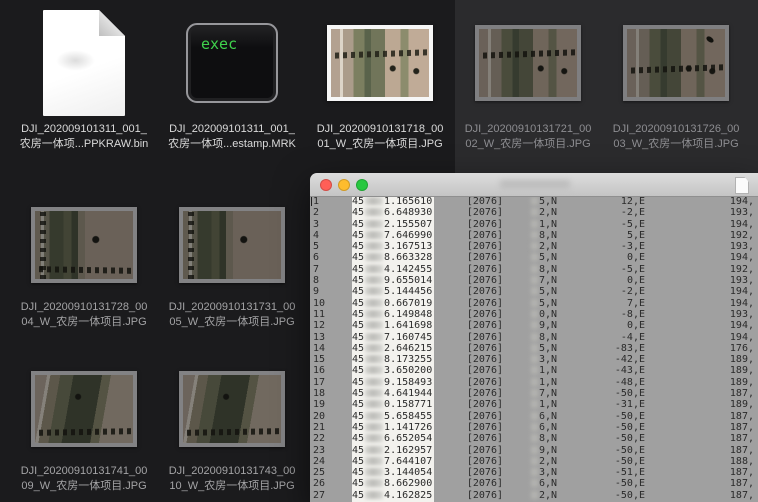 This screenshot has width=758, height=502. Describe the element at coordinates (84, 479) in the screenshot. I see `filename-label: DJI_20200910131741_00 09_W_农房一体项目.JPG` at that location.